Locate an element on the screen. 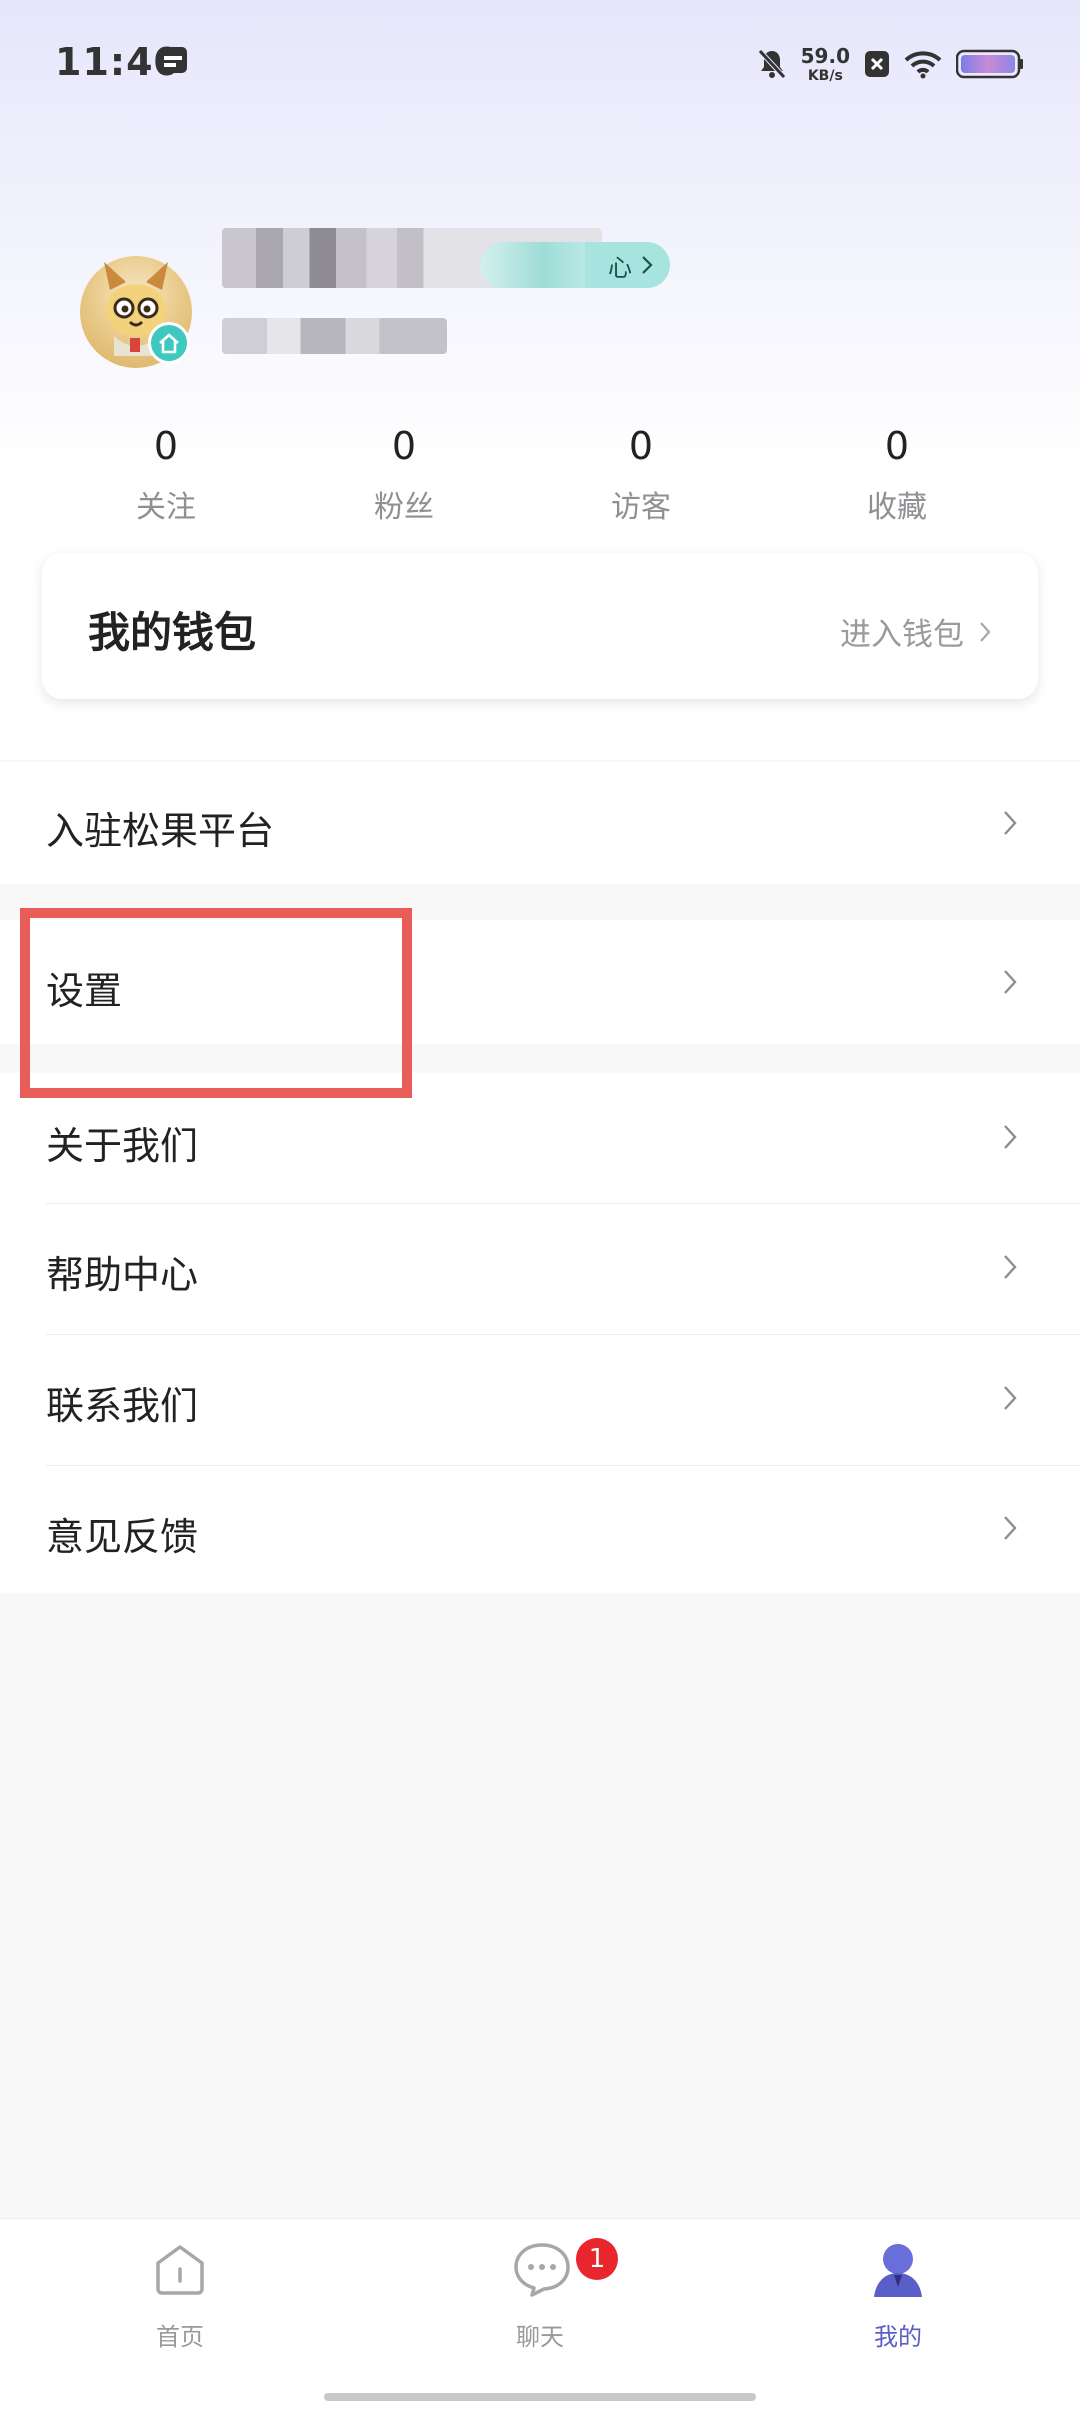 The width and height of the screenshot is (1080, 2409). network-speed-value: 59.0 is located at coordinates (825, 55).